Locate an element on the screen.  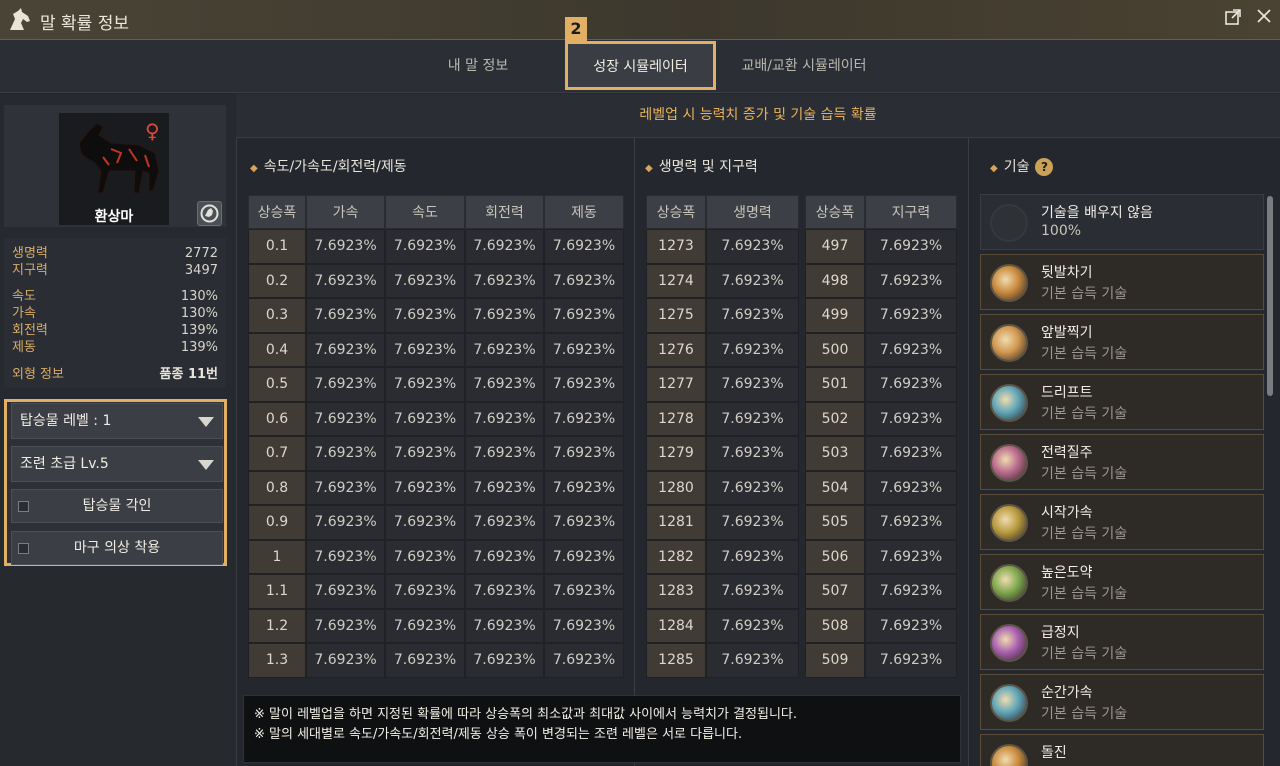
tab-breeding-simulator: 교배/교환 시뮬레이터 is located at coordinates (804, 66).